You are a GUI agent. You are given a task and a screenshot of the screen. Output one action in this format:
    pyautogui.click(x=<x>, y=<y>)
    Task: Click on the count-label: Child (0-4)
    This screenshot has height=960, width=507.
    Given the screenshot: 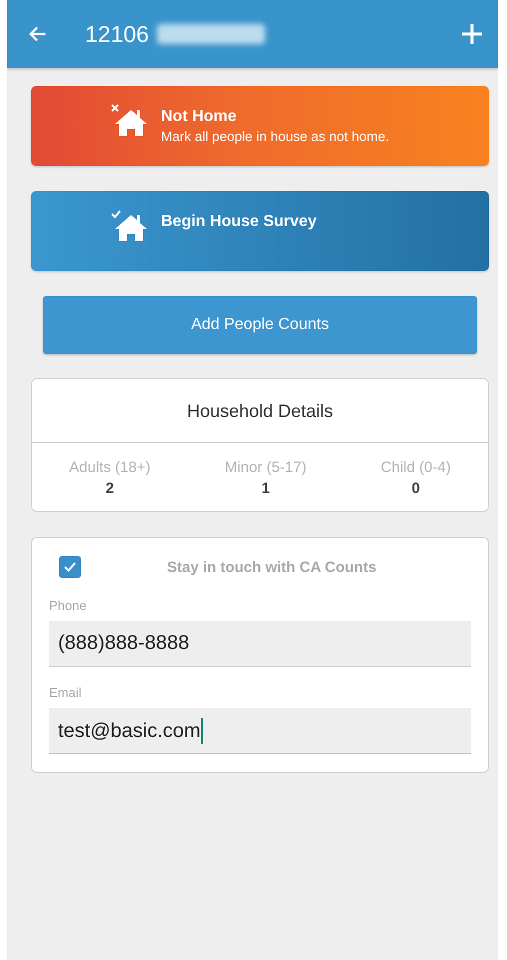 What is the action you would take?
    pyautogui.click(x=415, y=467)
    